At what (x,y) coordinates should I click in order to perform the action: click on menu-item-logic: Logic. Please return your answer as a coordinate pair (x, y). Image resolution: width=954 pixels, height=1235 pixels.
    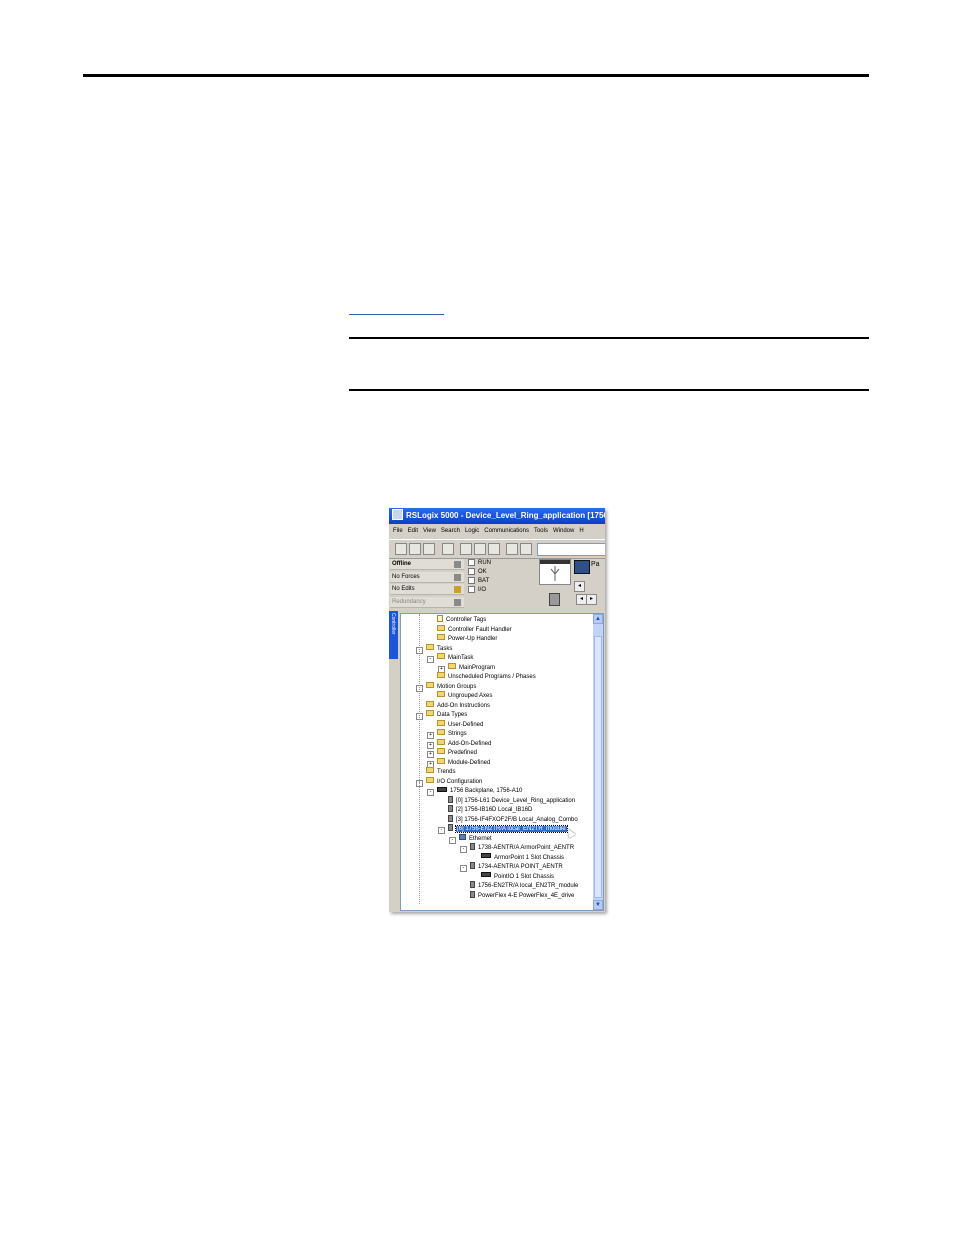
    Looking at the image, I should click on (472, 531).